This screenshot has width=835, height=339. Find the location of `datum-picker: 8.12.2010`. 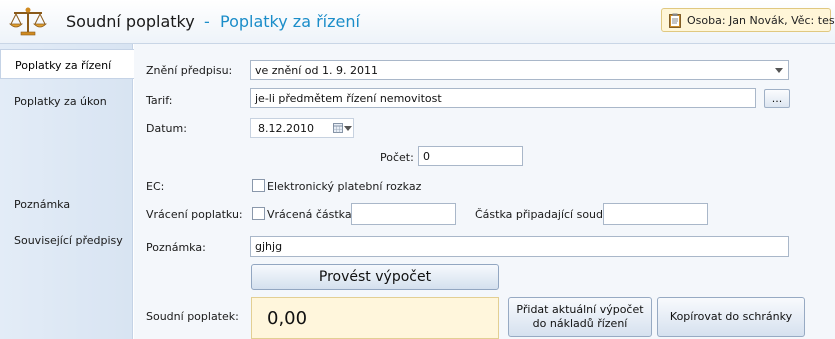

datum-picker: 8.12.2010 is located at coordinates (302, 128).